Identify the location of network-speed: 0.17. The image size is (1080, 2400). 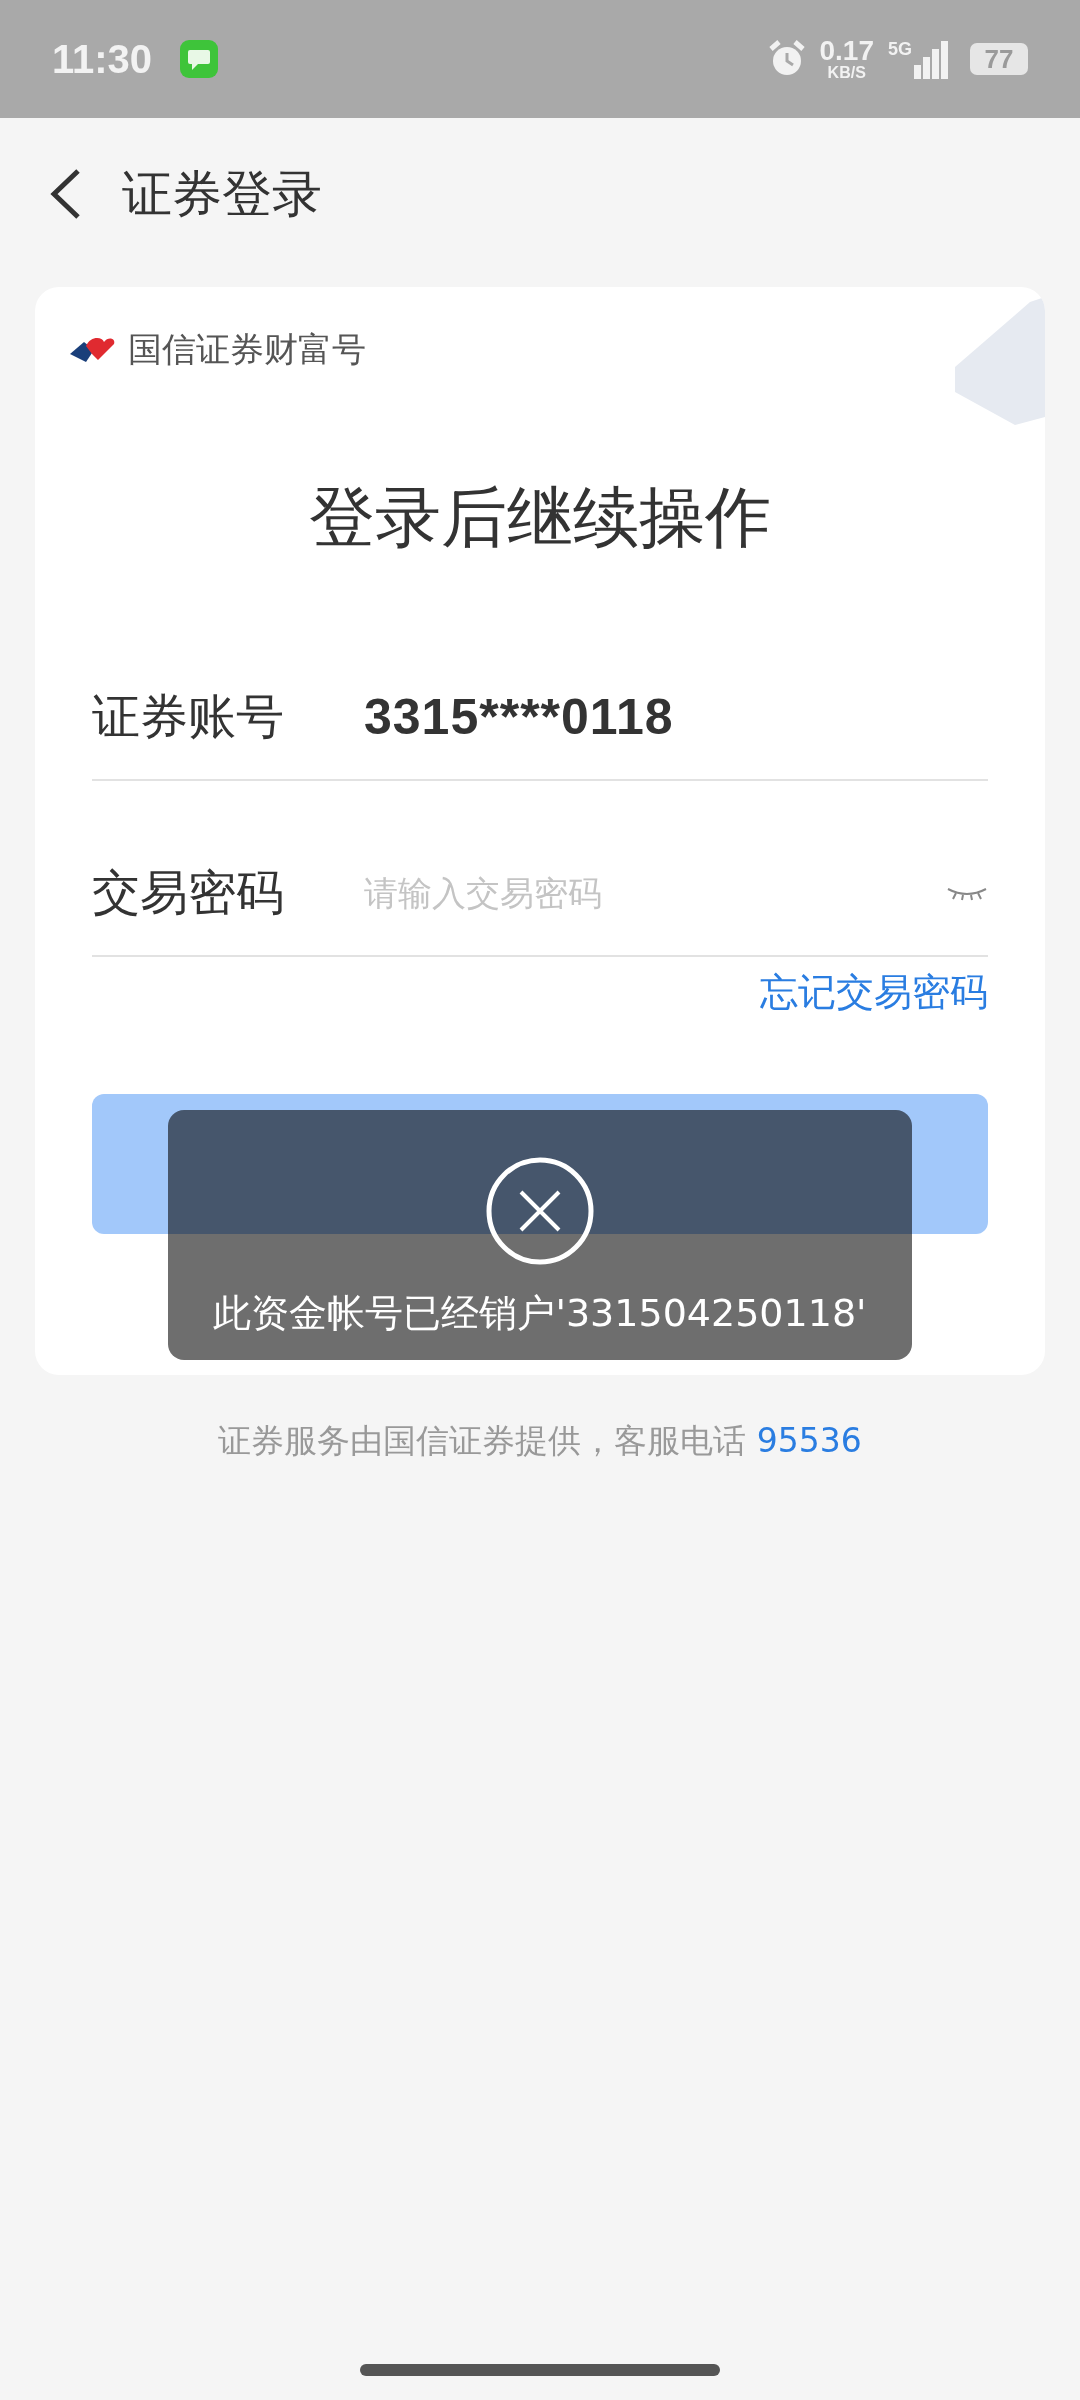
(846, 51).